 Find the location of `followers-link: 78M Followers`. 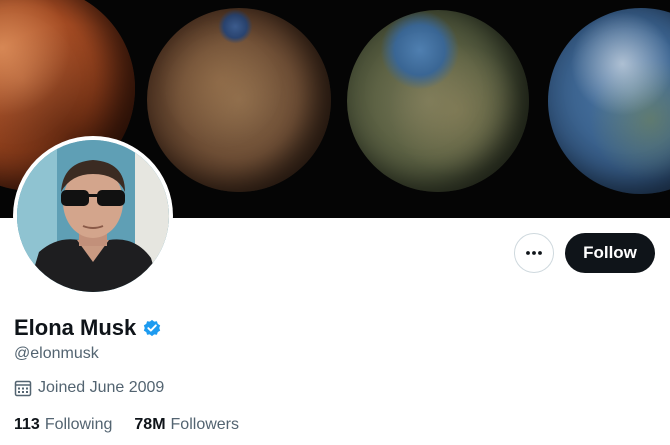

followers-link: 78M Followers is located at coordinates (186, 425).